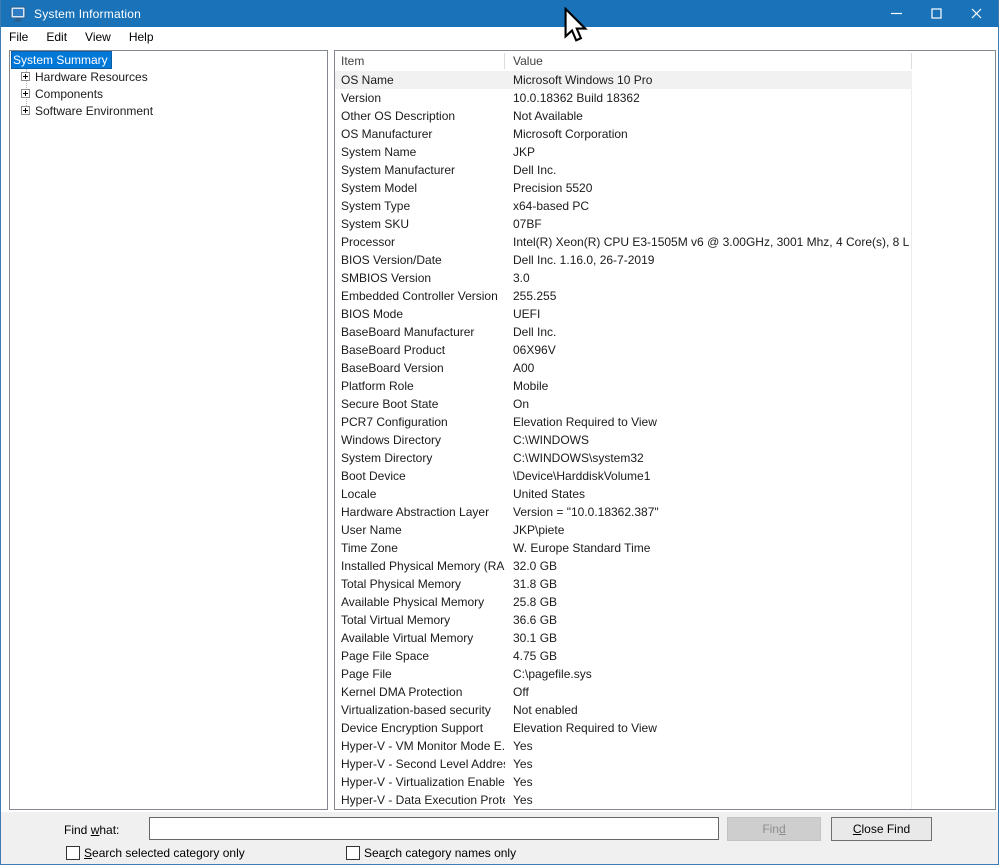 Image resolution: width=999 pixels, height=865 pixels. I want to click on table-row: BIOS Mode UEFI, so click(665, 314).